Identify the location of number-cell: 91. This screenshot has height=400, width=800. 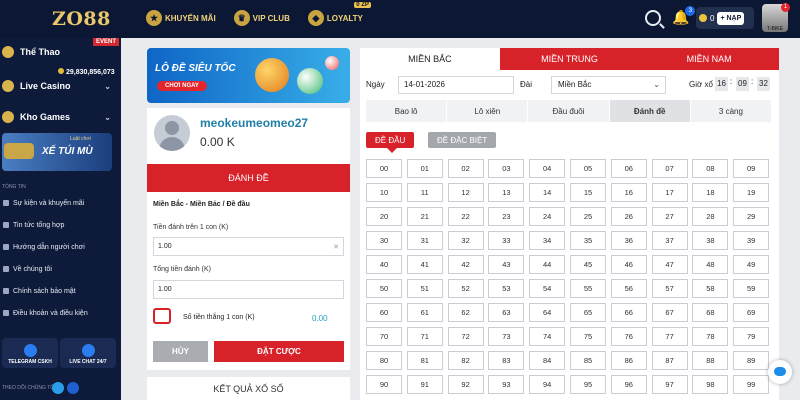
(424, 384).